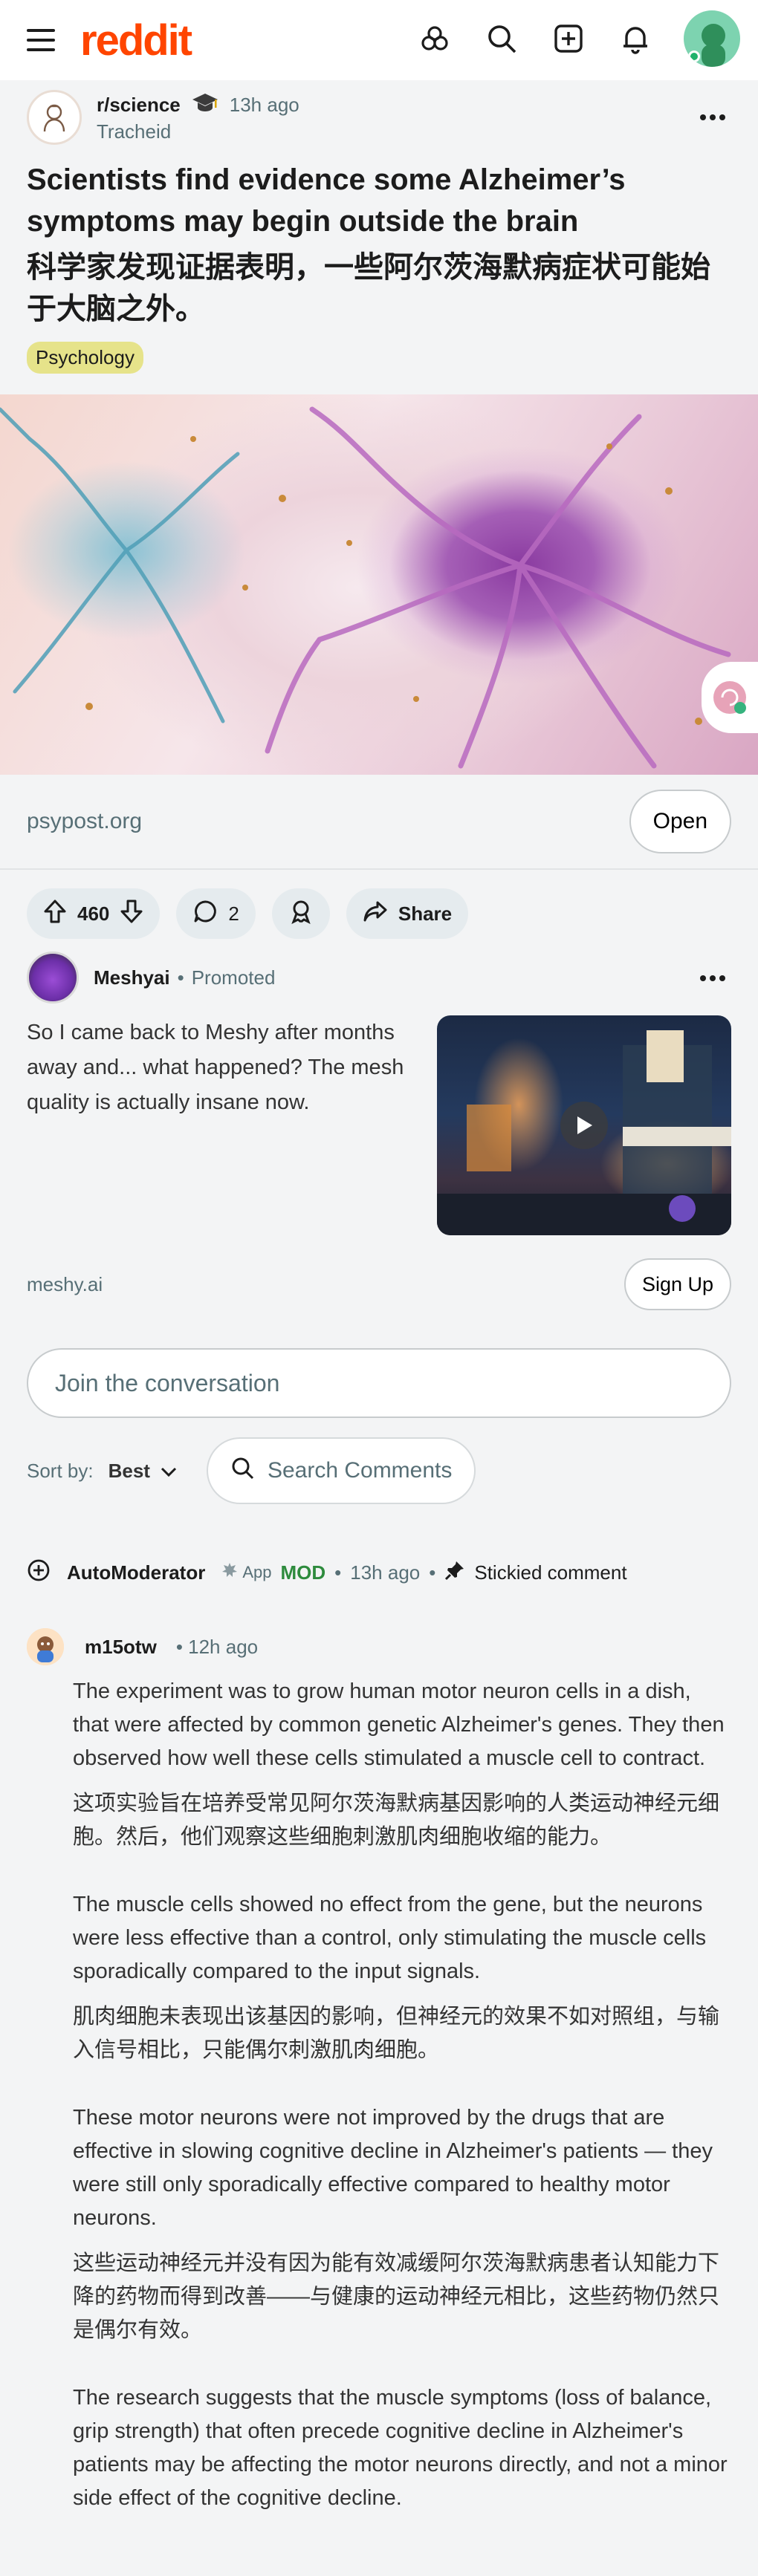 This screenshot has width=758, height=2576. I want to click on ad-footer: meshy.ai Sign Up, so click(379, 1285).